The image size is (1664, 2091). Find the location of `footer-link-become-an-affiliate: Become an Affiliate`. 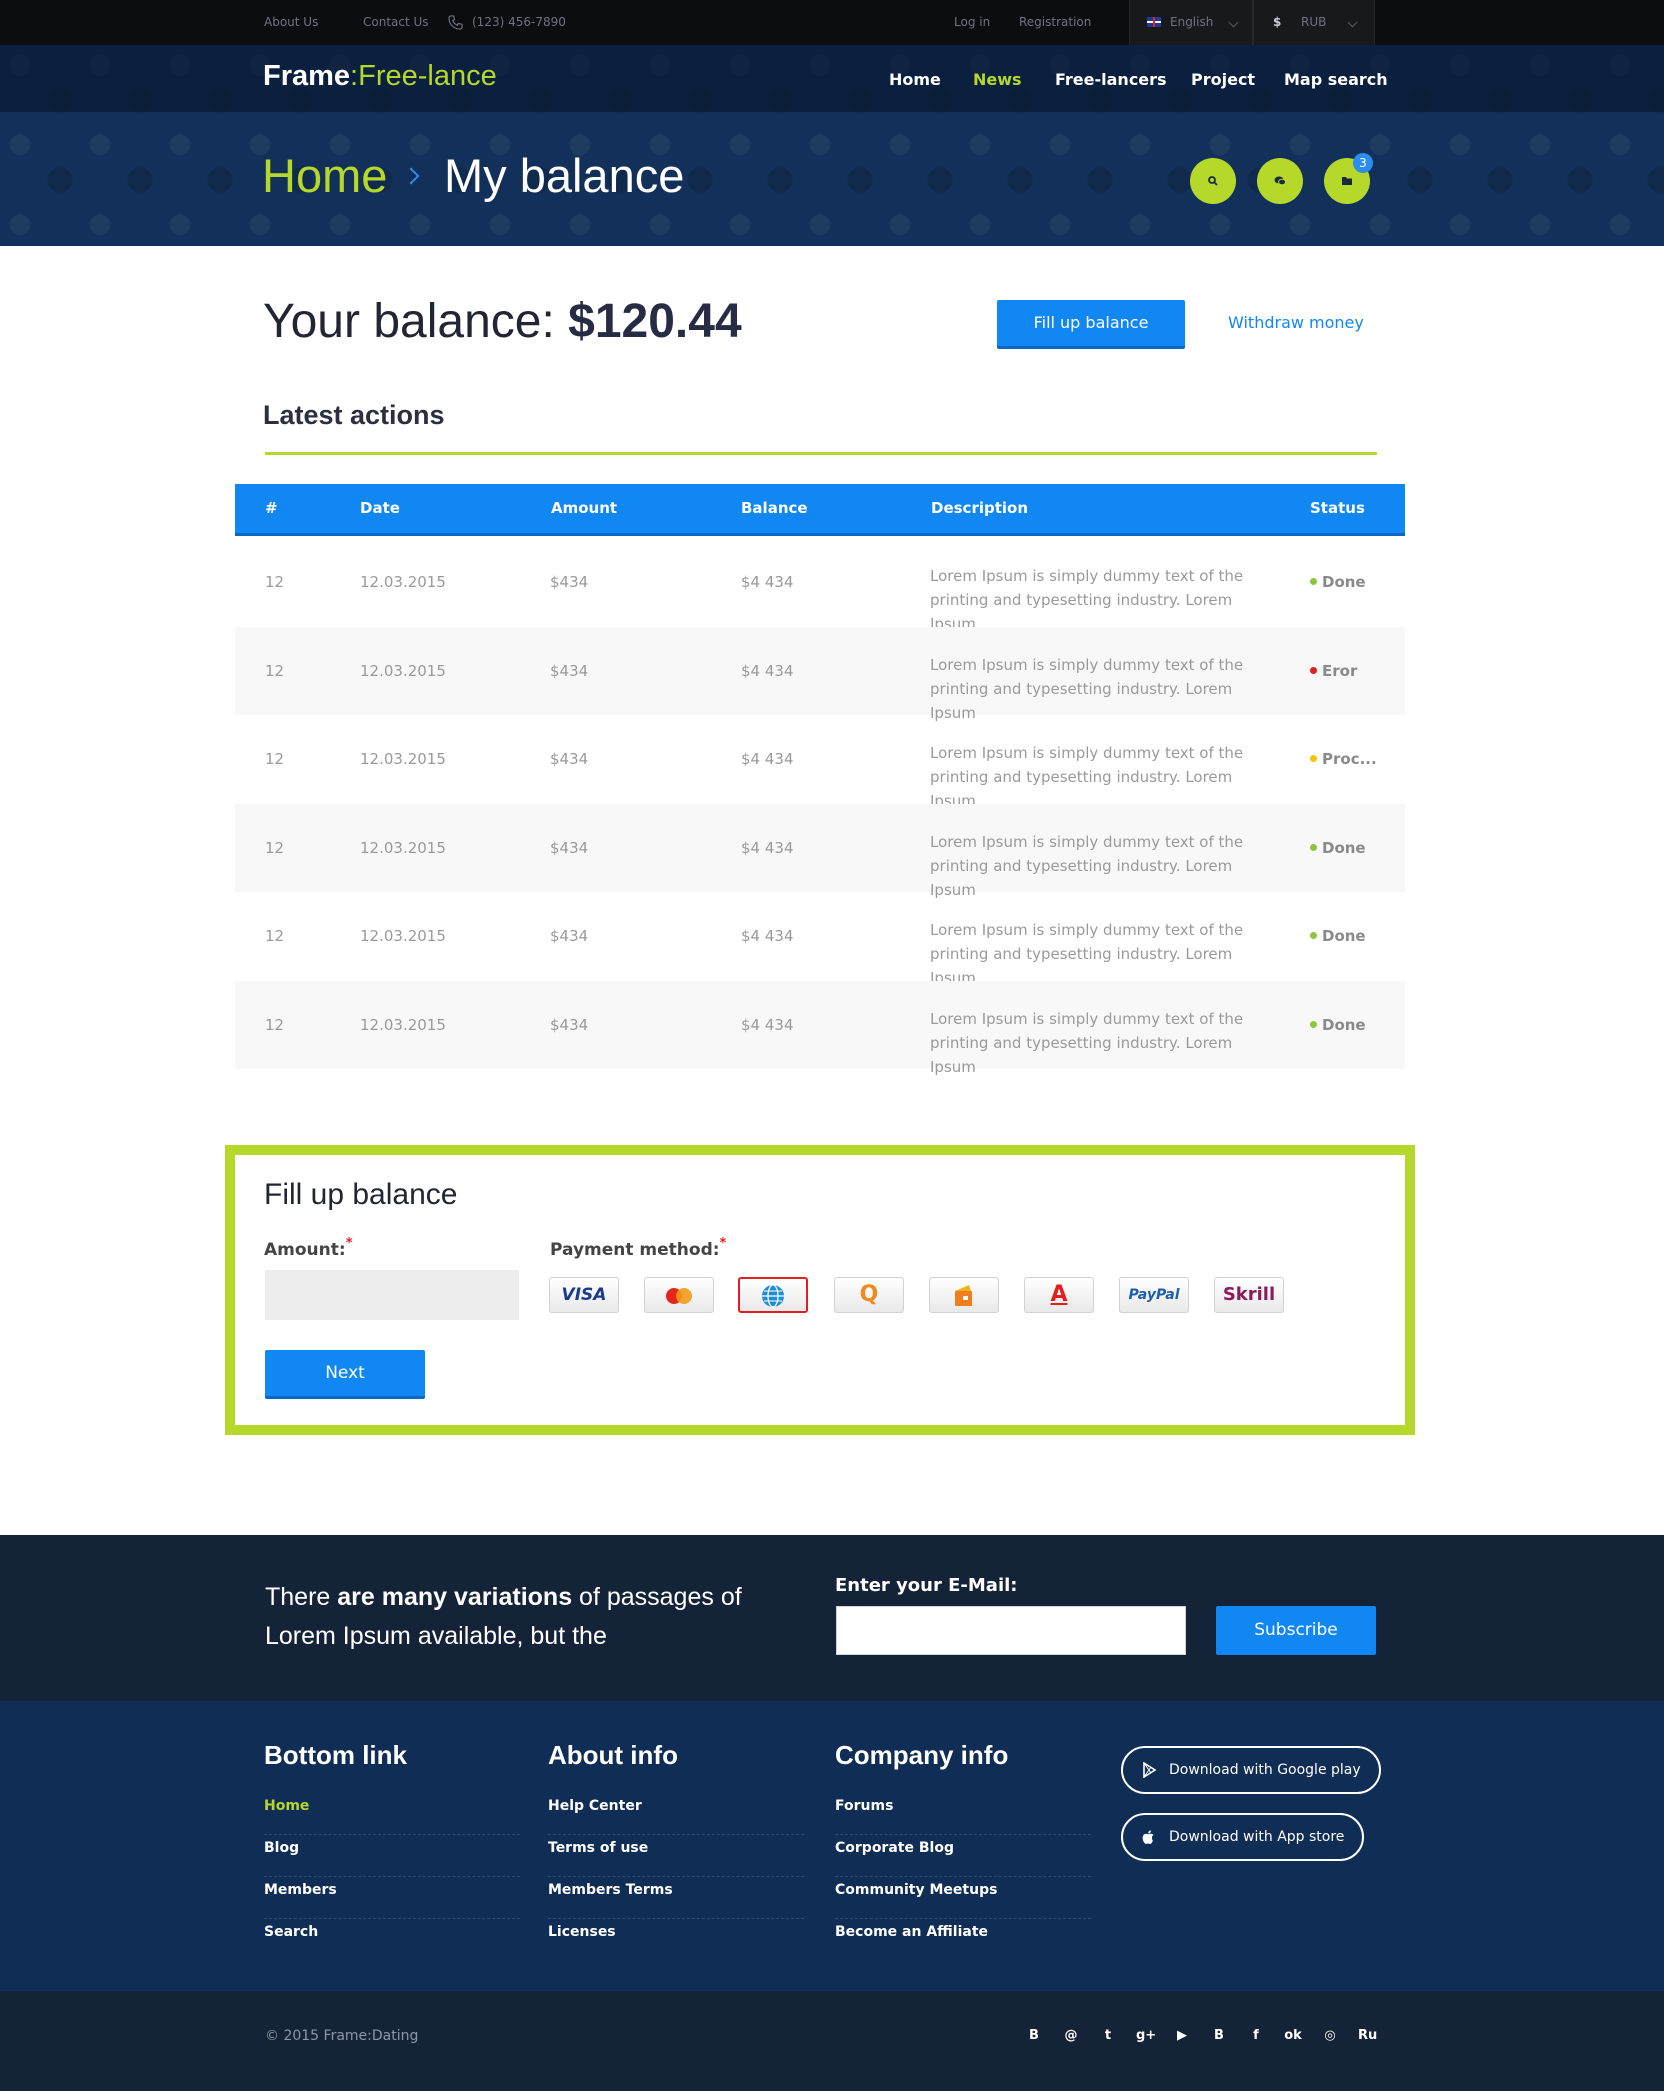

footer-link-become-an-affiliate: Become an Affiliate is located at coordinates (963, 1940).